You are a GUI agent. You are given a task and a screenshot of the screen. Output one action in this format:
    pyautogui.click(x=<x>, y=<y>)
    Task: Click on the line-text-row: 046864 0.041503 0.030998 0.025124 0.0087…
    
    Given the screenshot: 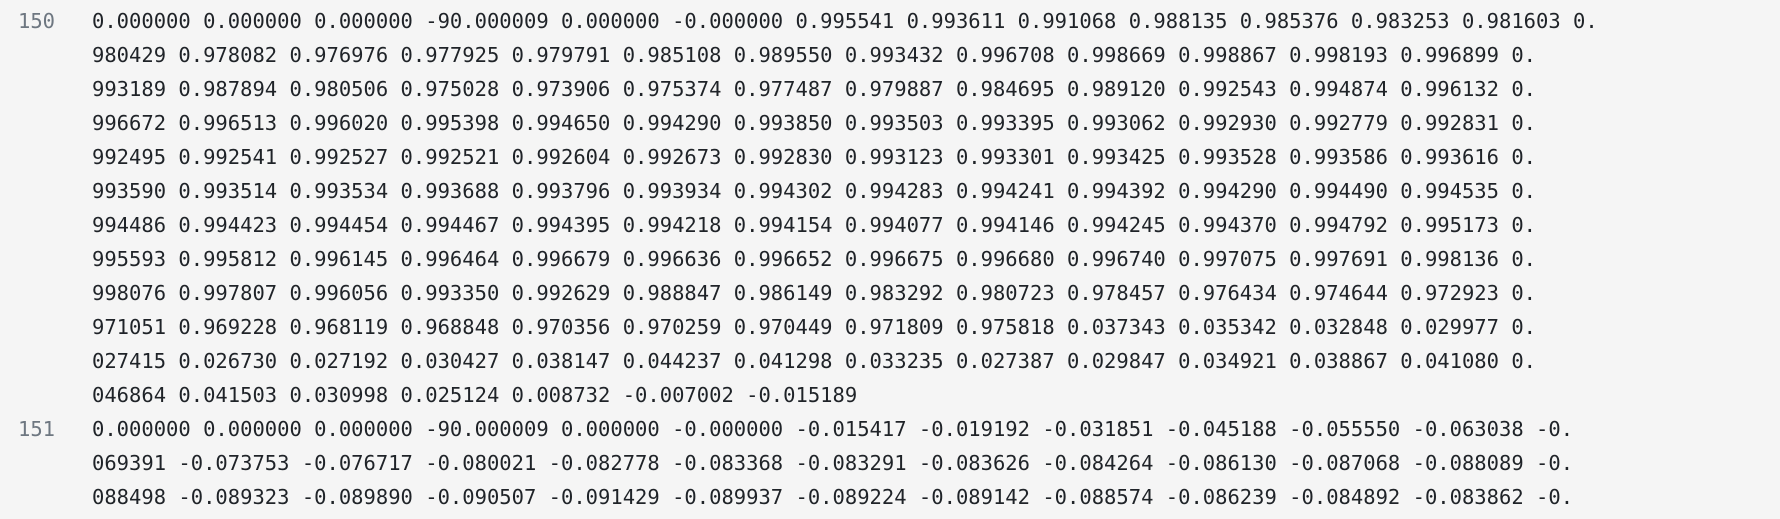 What is the action you would take?
    pyautogui.click(x=475, y=395)
    